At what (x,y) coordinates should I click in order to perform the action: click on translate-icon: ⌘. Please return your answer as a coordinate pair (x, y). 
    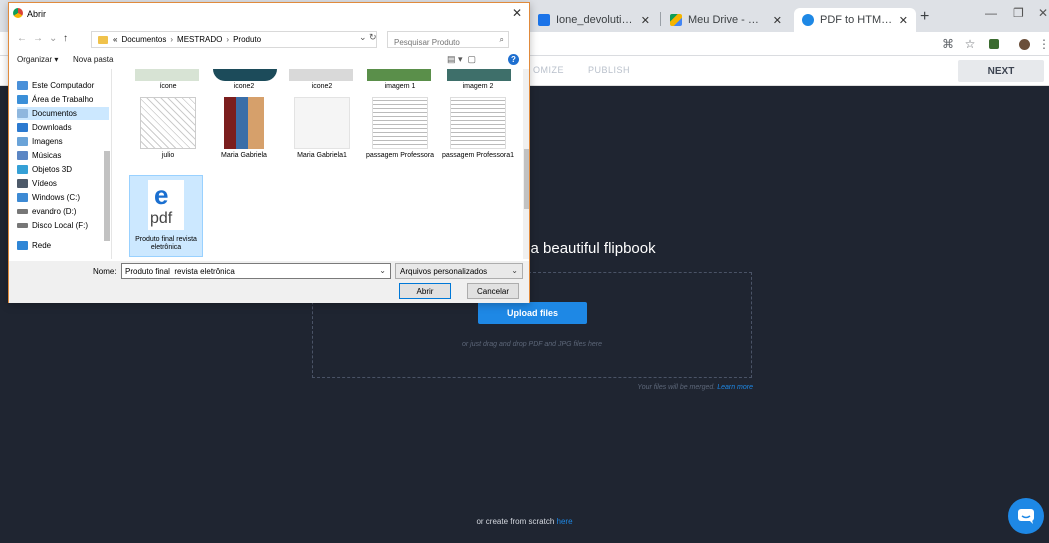
    Looking at the image, I should click on (948, 44).